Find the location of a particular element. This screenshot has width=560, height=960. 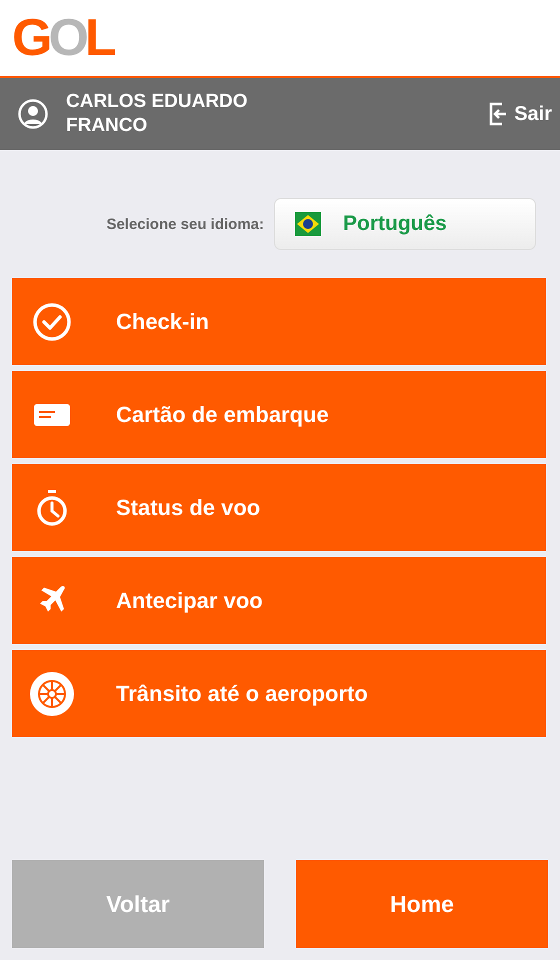

user-icon is located at coordinates (33, 114).